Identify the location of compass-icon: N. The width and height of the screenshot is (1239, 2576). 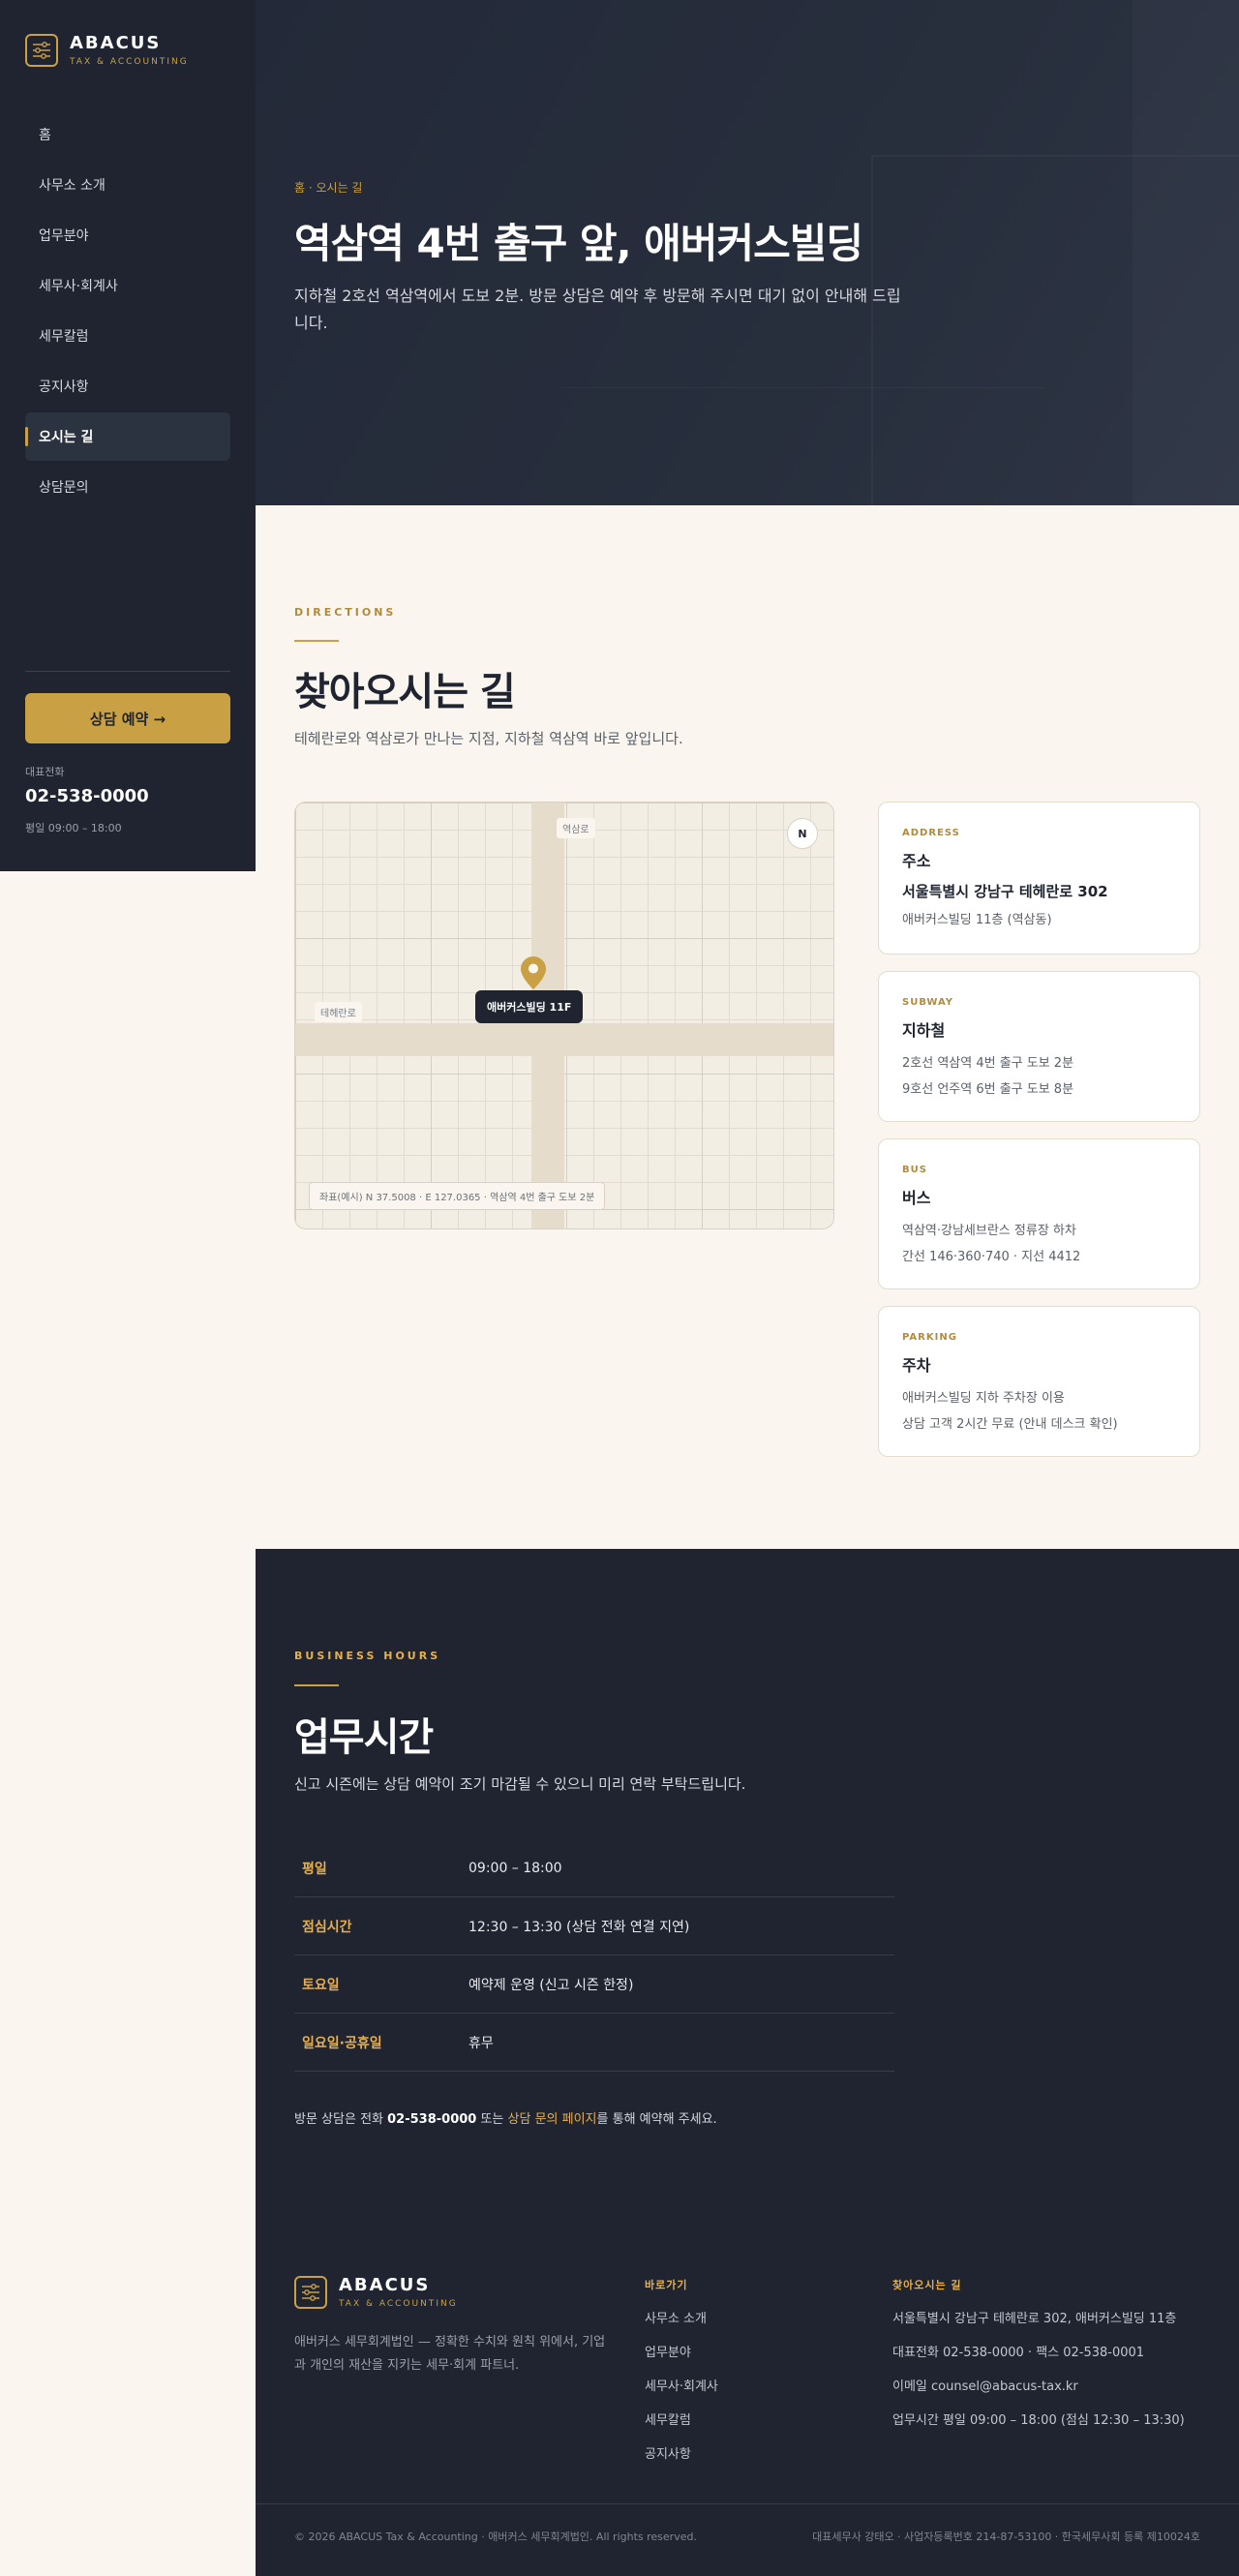
(802, 833).